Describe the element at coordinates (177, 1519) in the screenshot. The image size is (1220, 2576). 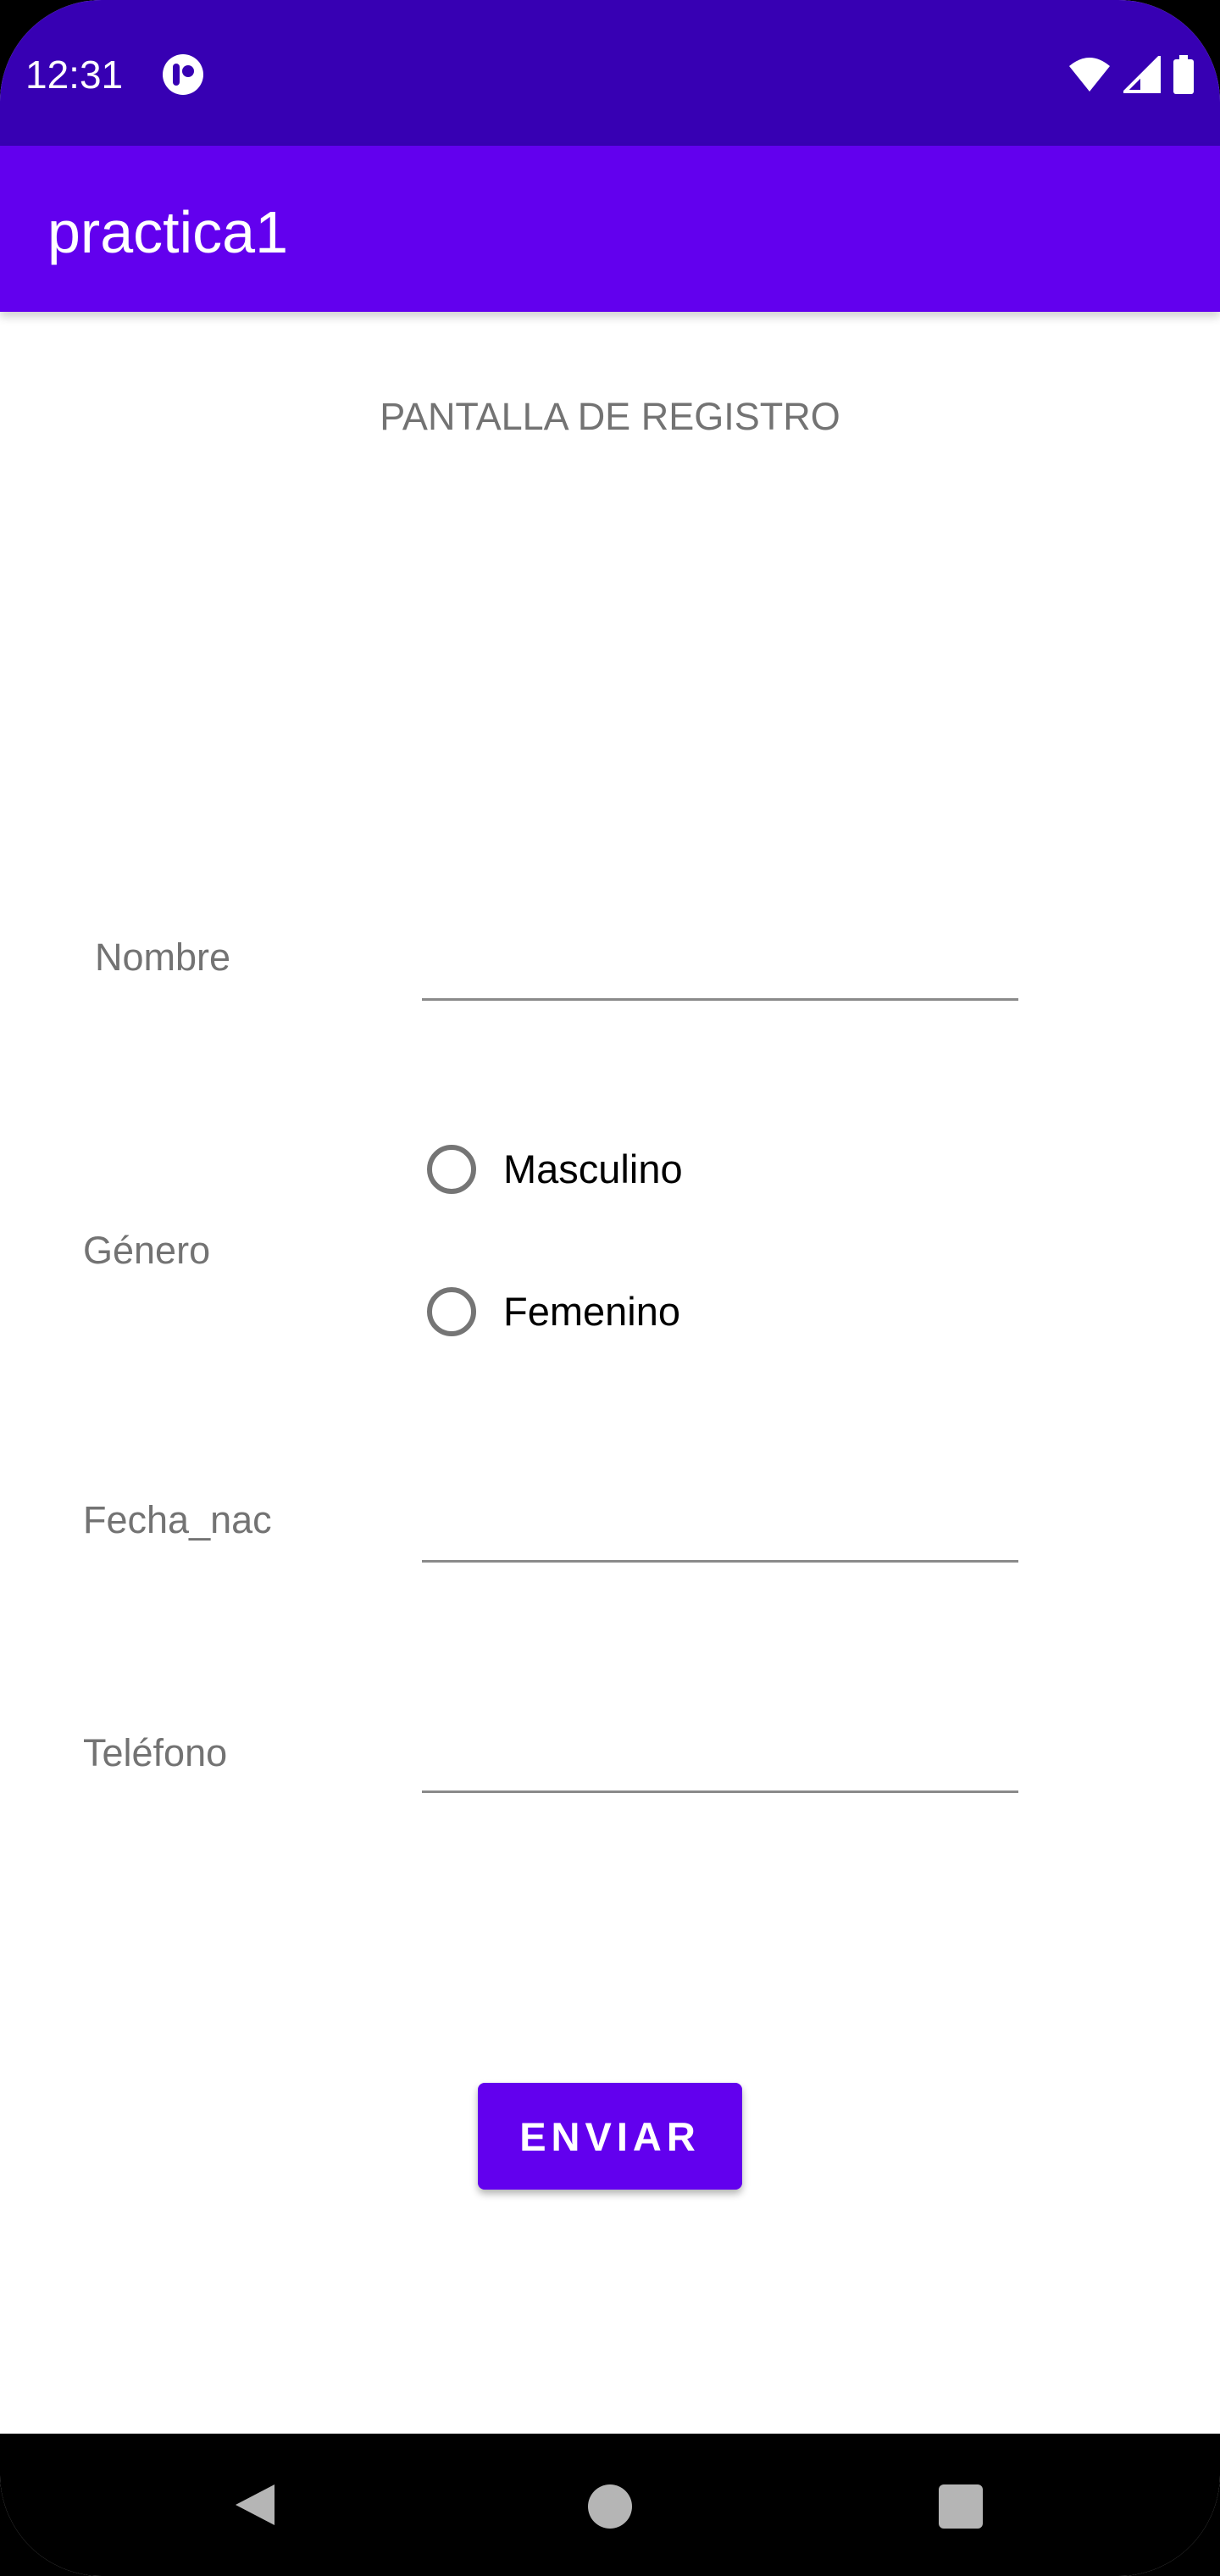
I see `birth-date-label: Fecha_nac` at that location.